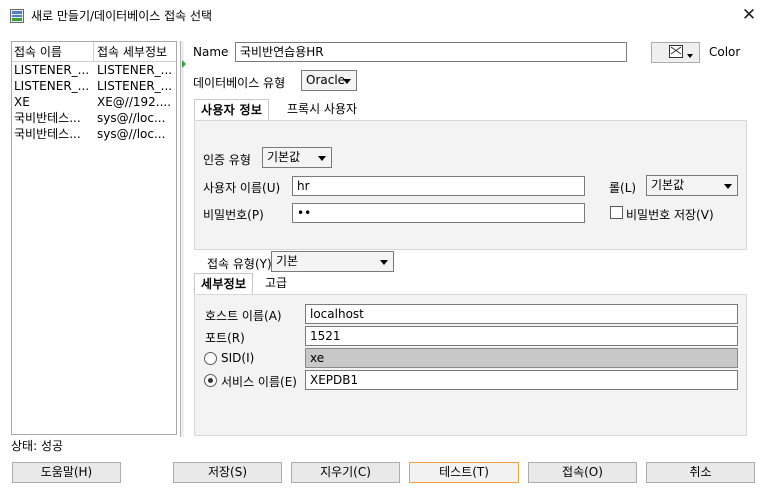  I want to click on db-type-value: Oracle, so click(326, 80).